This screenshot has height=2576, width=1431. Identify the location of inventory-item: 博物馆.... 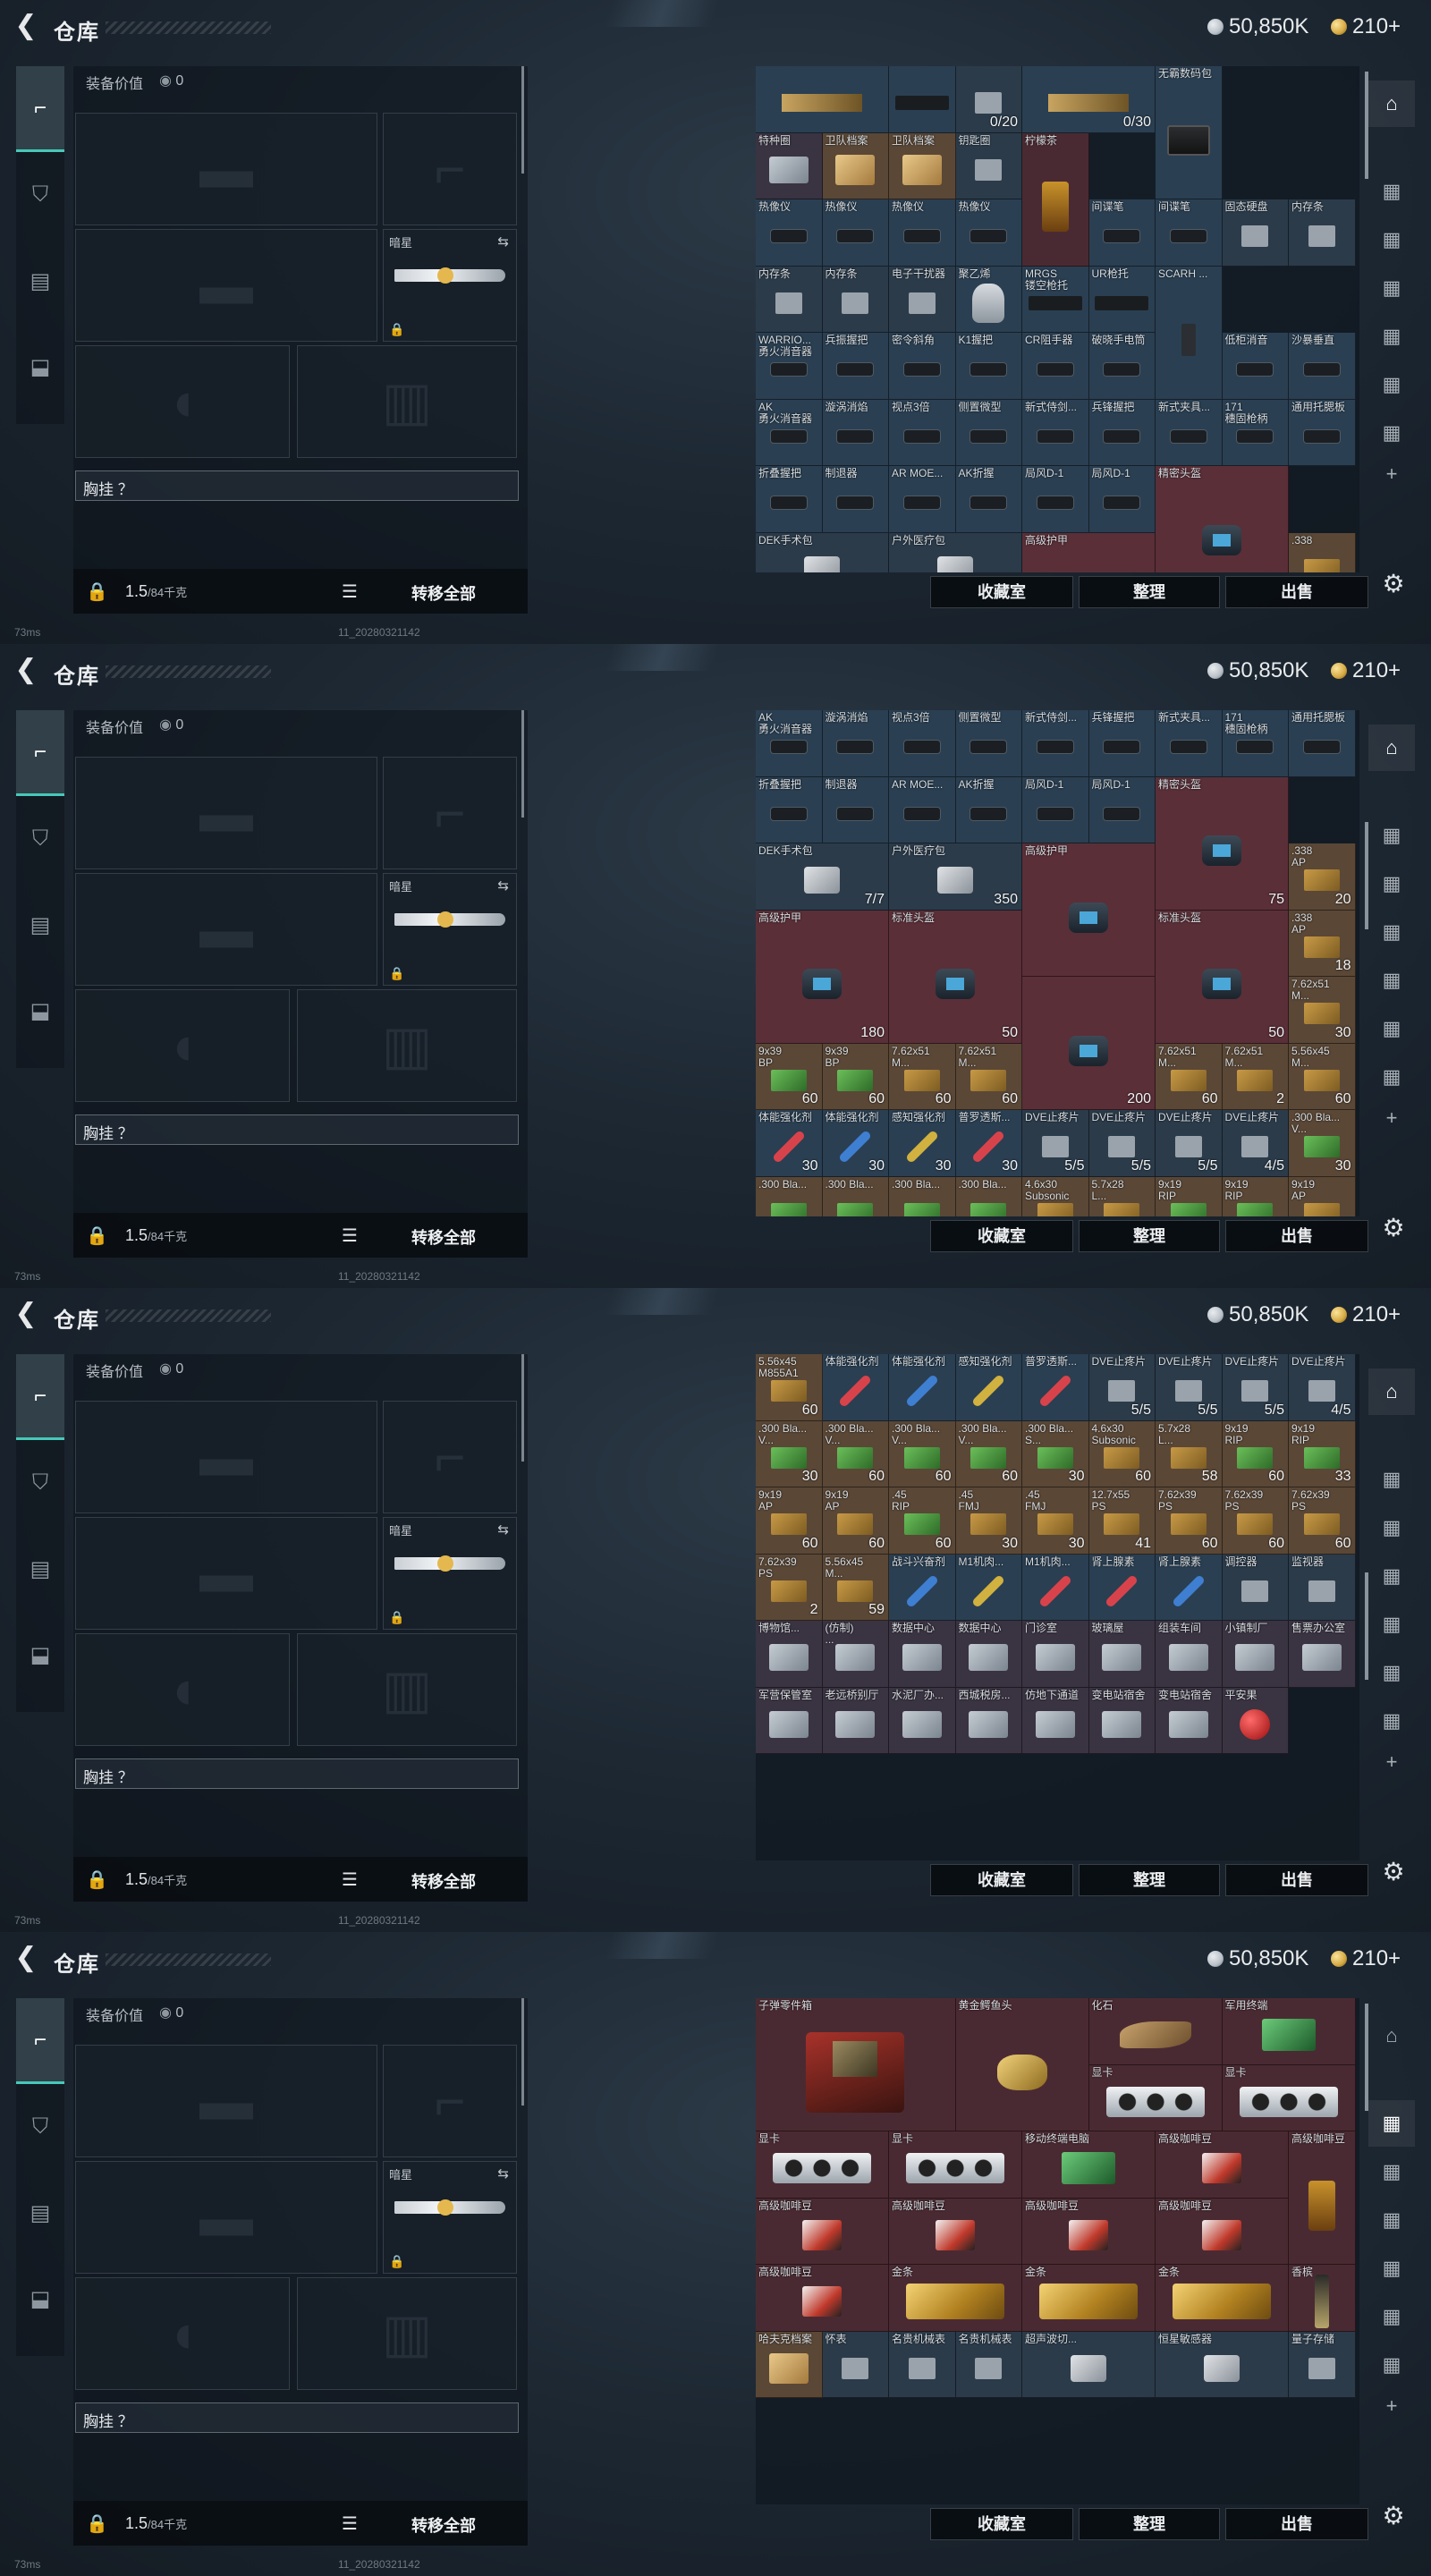
(790, 1654).